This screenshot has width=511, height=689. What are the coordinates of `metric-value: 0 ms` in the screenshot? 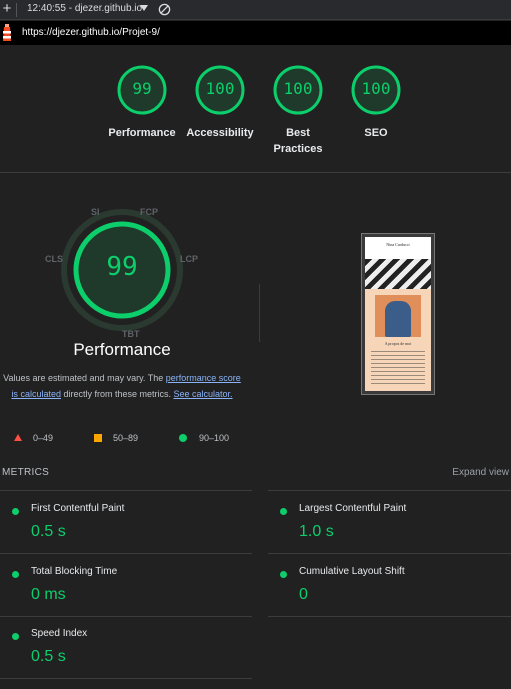 It's located at (48, 594).